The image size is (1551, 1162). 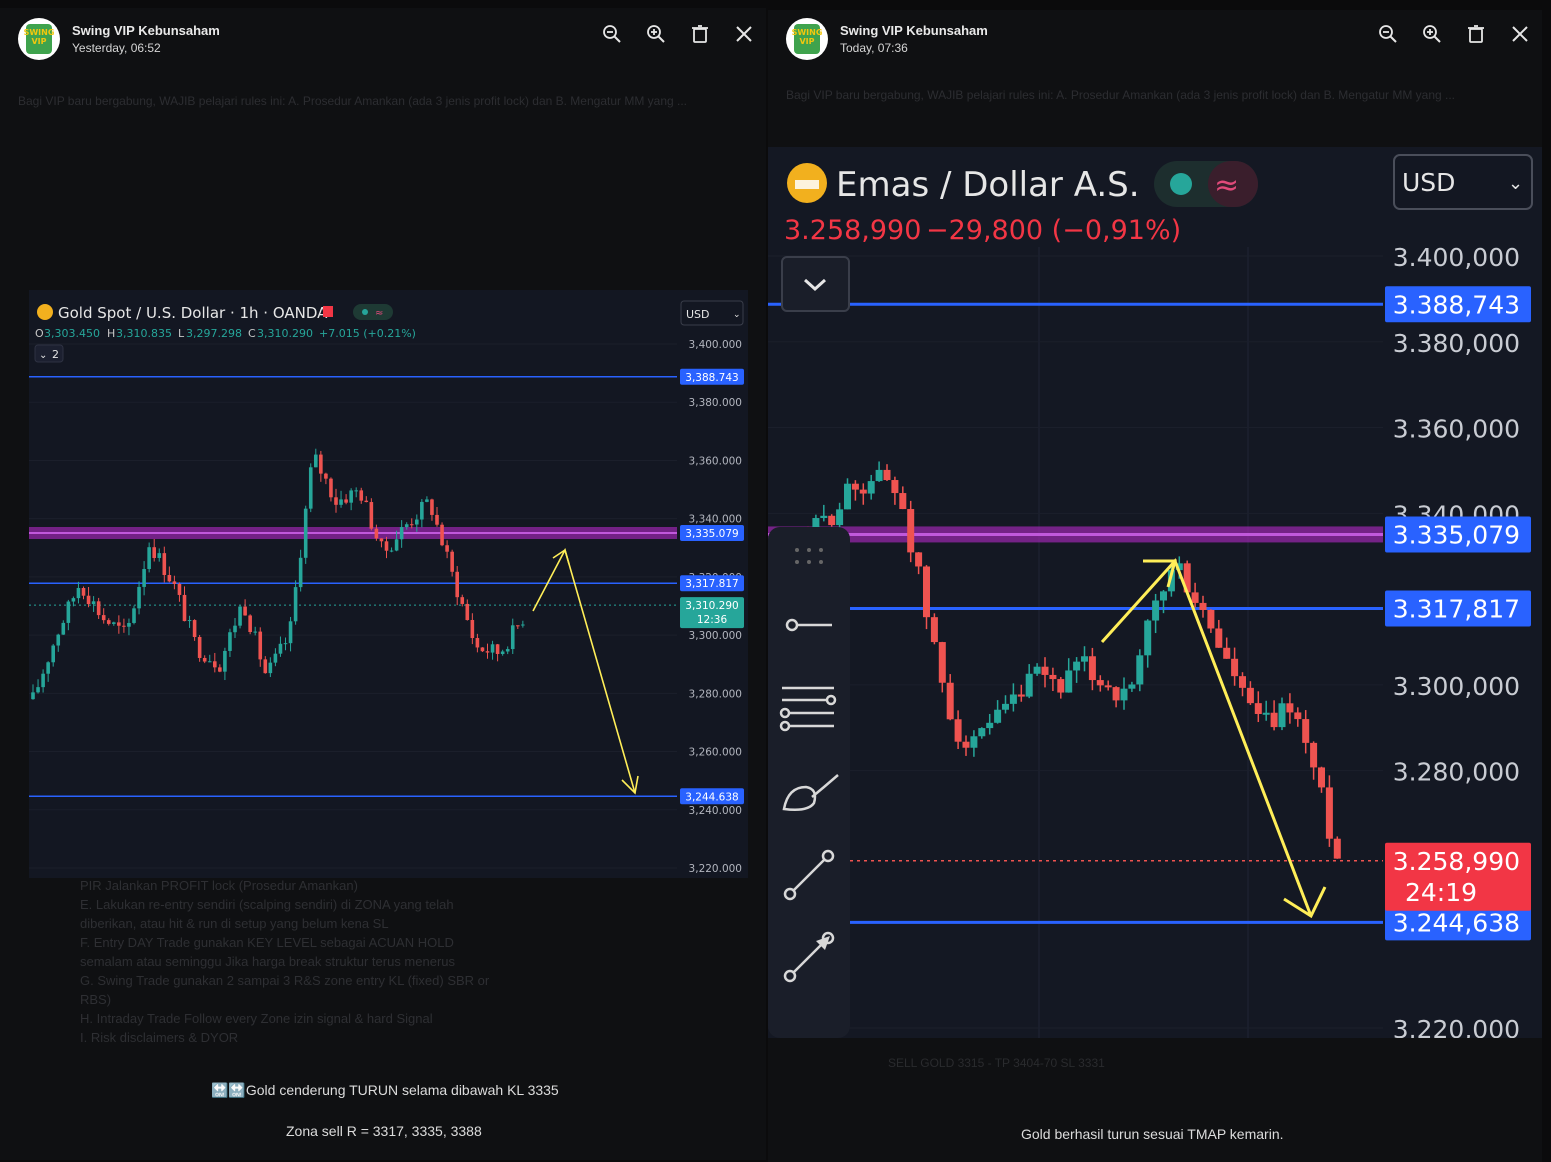 What do you see at coordinates (111, 333) in the screenshot?
I see `ohlc-h-label: H` at bounding box center [111, 333].